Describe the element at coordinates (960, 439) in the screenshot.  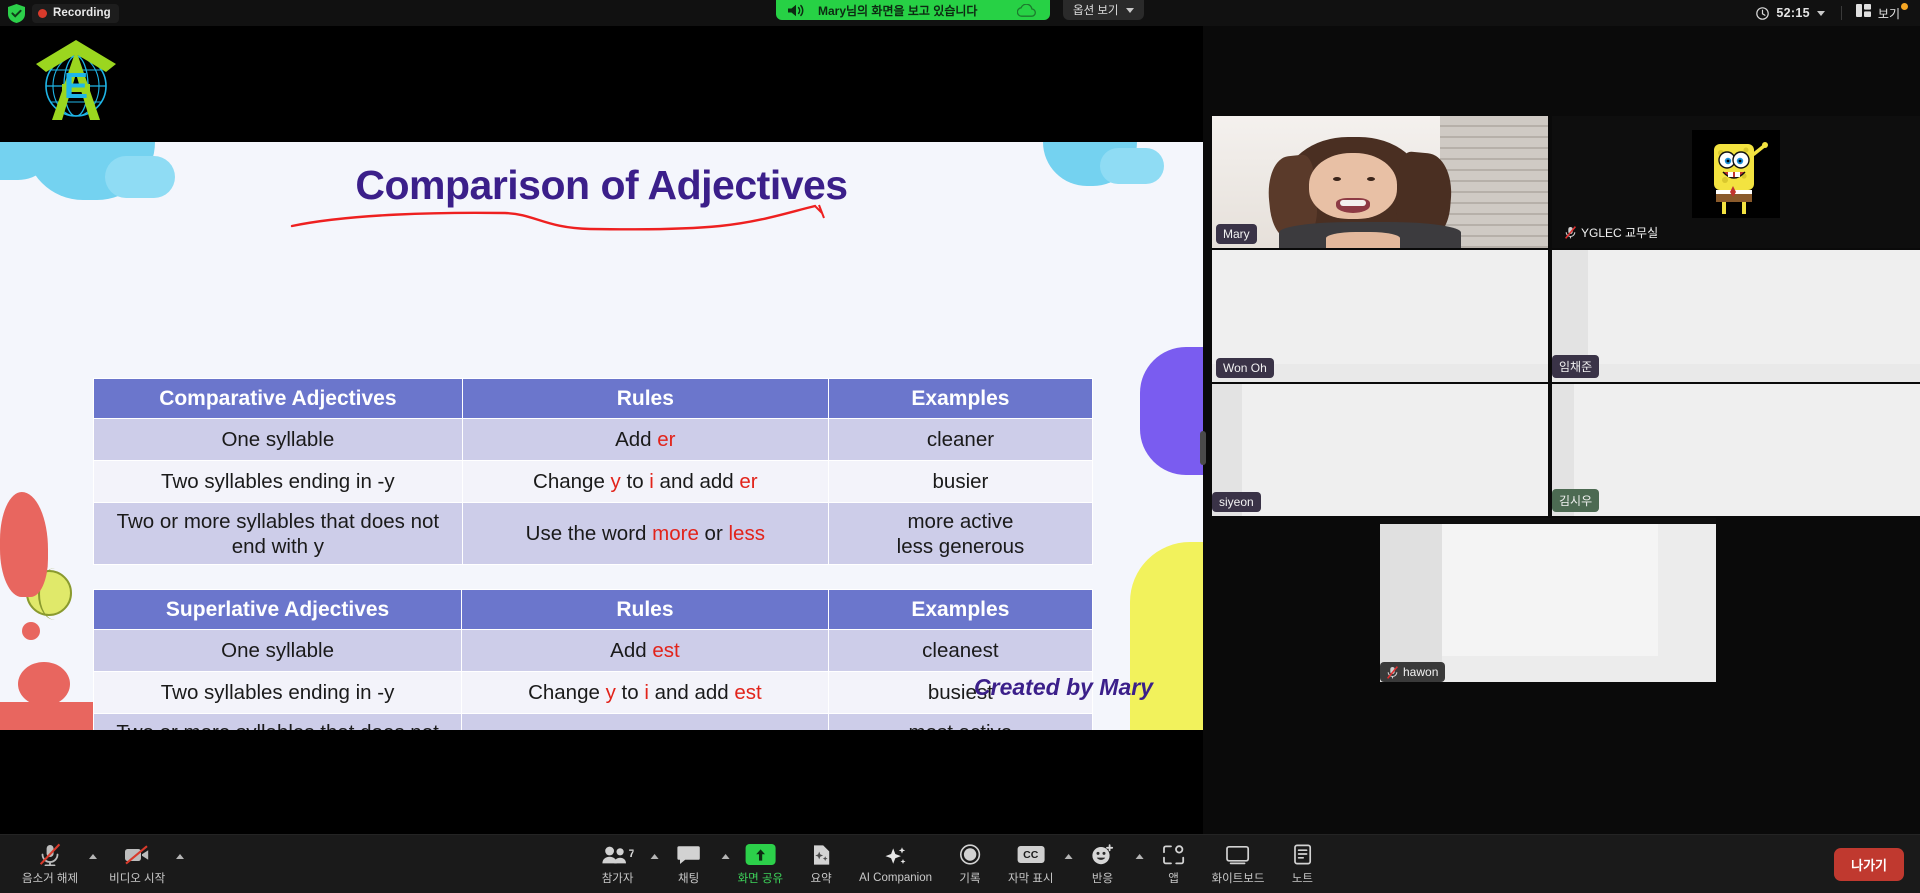
I see `cell-example: cleaner` at that location.